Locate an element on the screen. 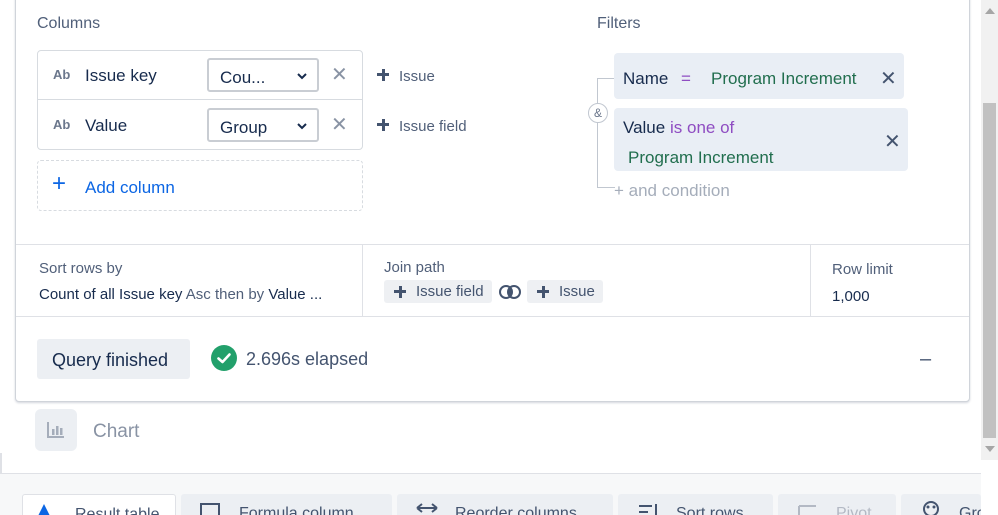 The image size is (998, 515). add-column-label: Add column is located at coordinates (130, 187).